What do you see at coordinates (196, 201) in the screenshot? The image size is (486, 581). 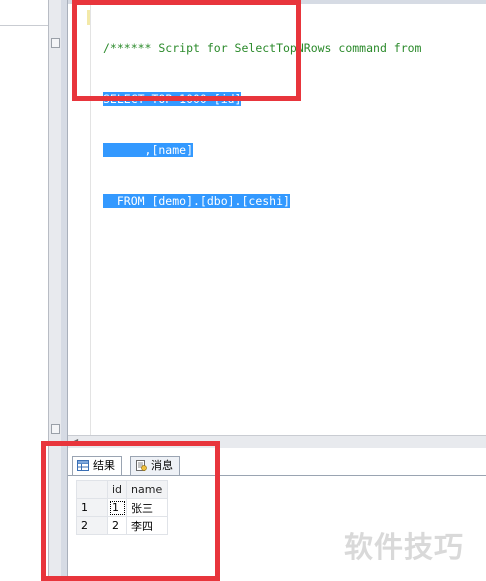 I see `code-line-from: FROM [demo].[dbo].[ceshi]` at bounding box center [196, 201].